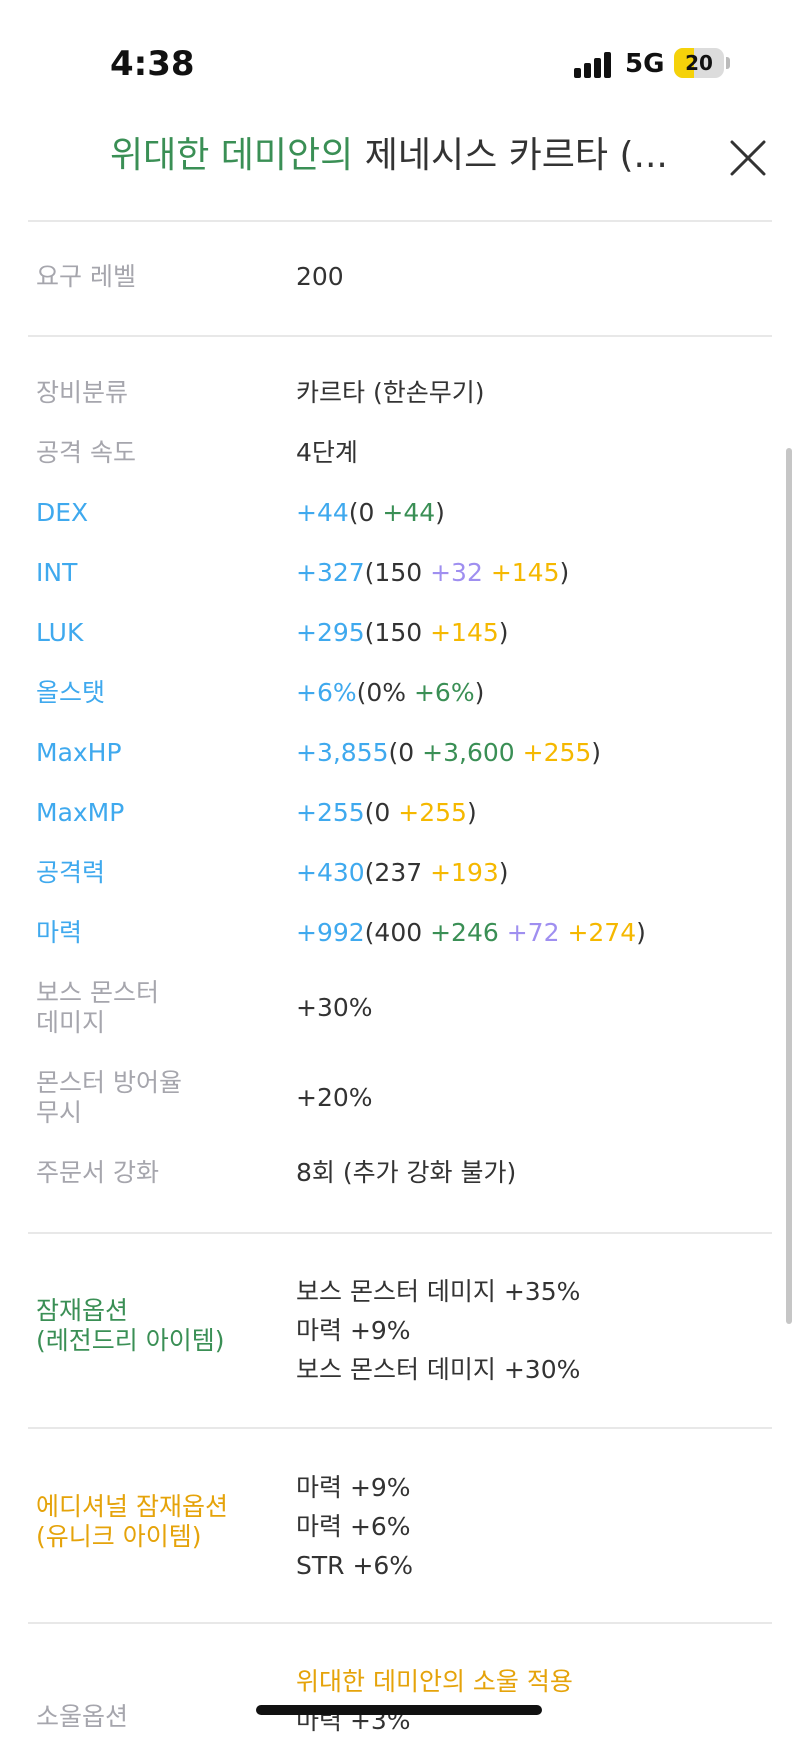  I want to click on value-scroll-enhance: 8회 (추가 강화 불가), so click(406, 1172).